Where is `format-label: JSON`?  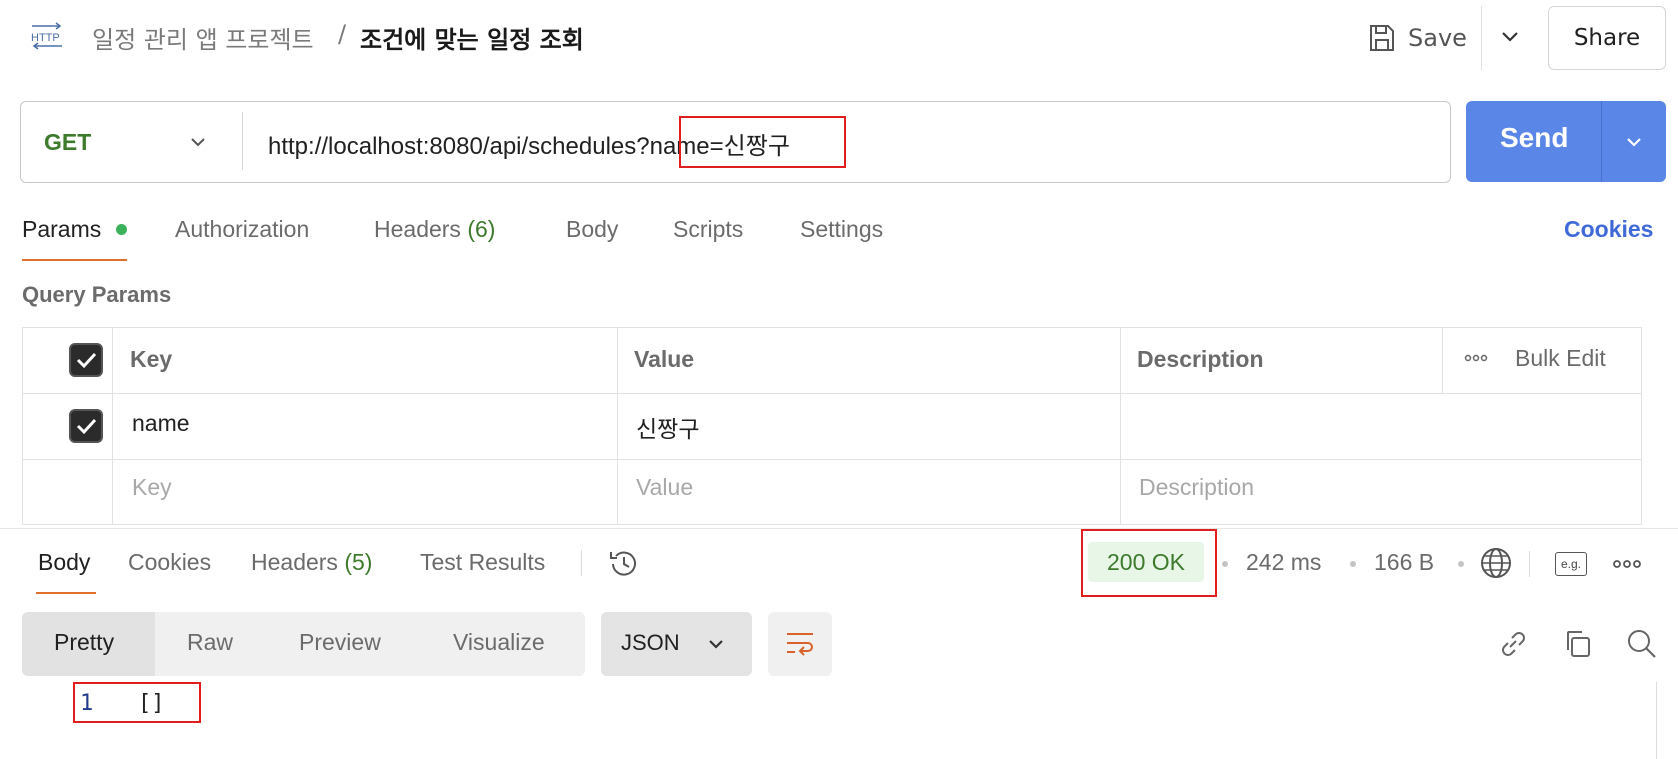 format-label: JSON is located at coordinates (650, 642).